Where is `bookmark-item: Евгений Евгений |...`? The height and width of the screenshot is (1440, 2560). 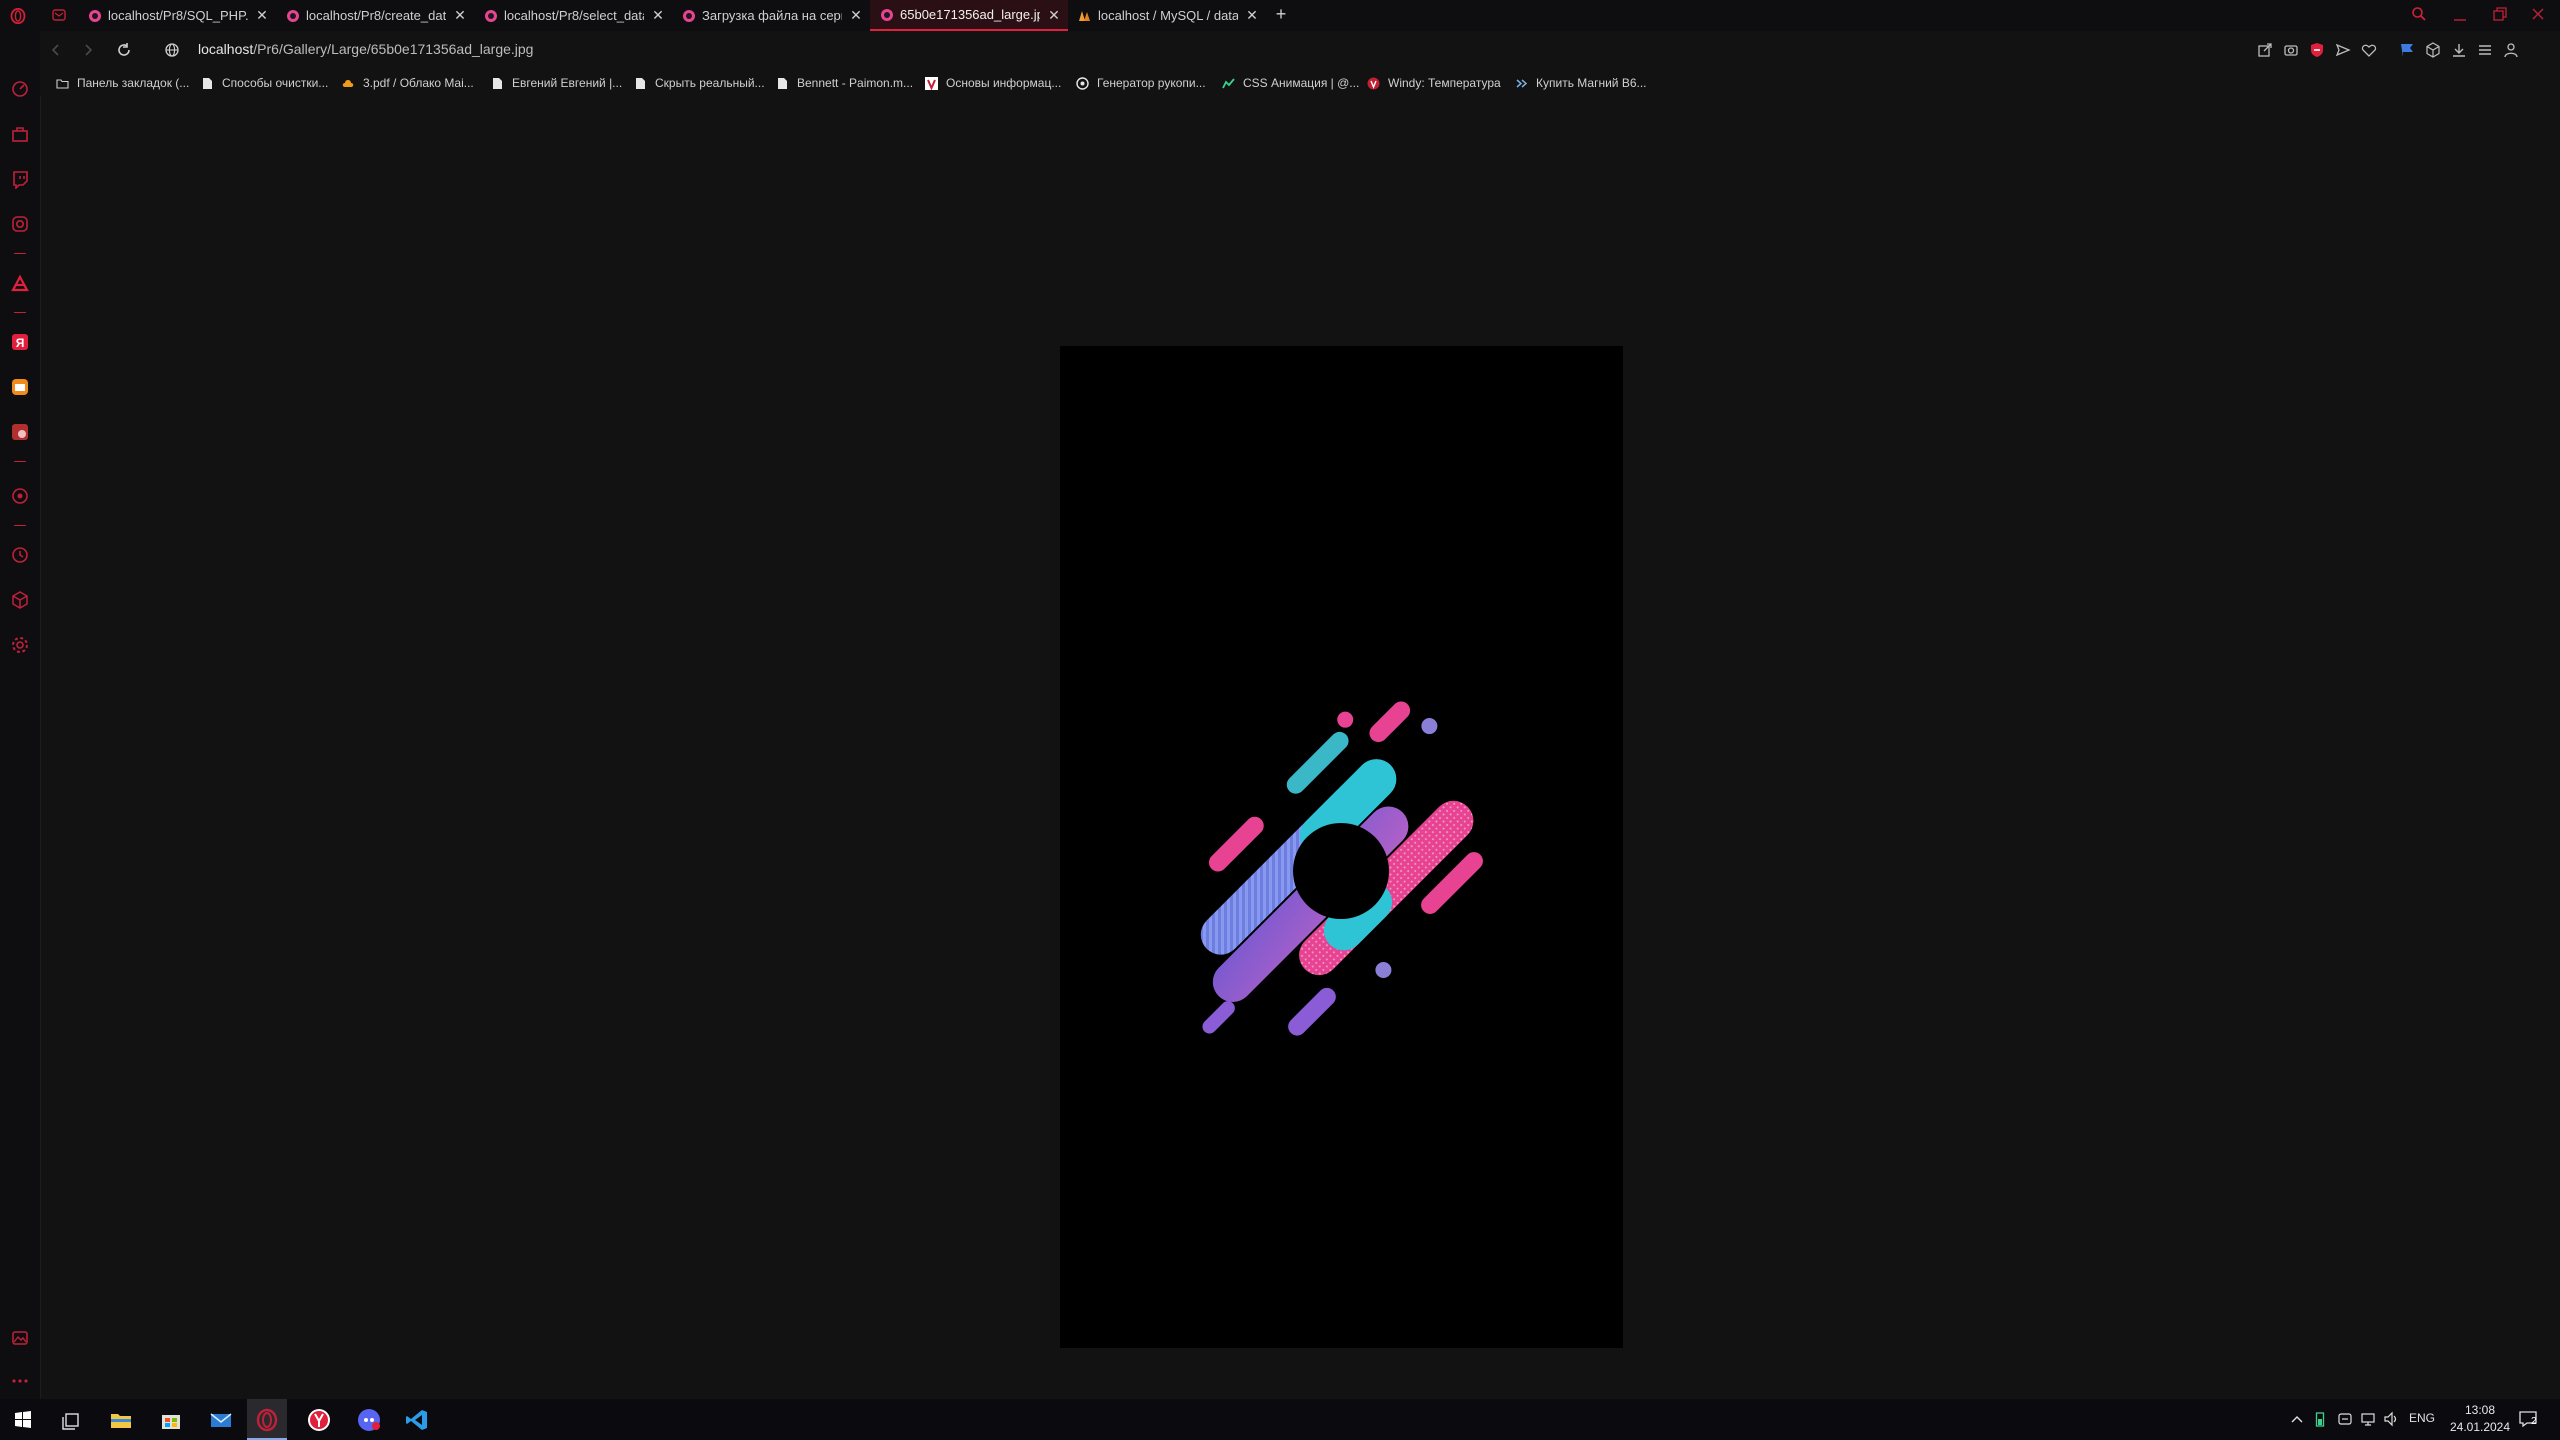 bookmark-item: Евгений Евгений |... is located at coordinates (556, 83).